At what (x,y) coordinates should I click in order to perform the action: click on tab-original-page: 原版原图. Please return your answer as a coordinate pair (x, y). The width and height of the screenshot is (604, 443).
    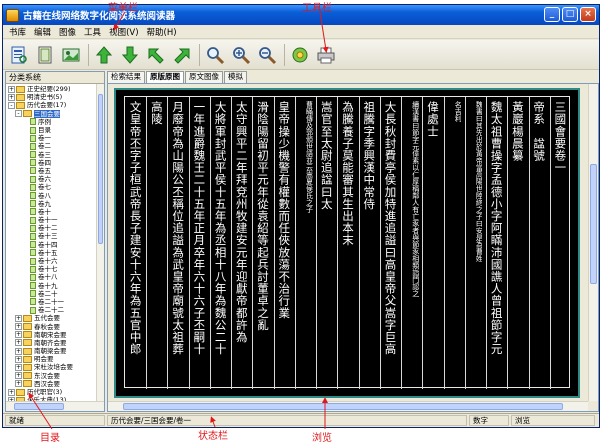
    Looking at the image, I should click on (165, 77).